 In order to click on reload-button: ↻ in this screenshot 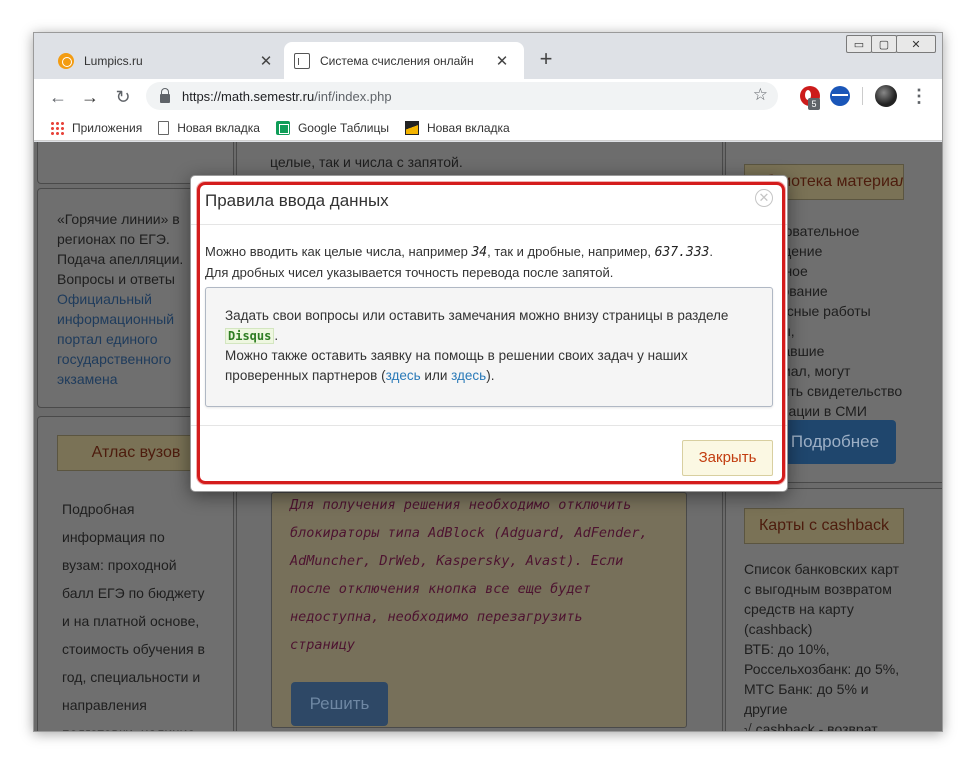, I will do `click(123, 97)`.